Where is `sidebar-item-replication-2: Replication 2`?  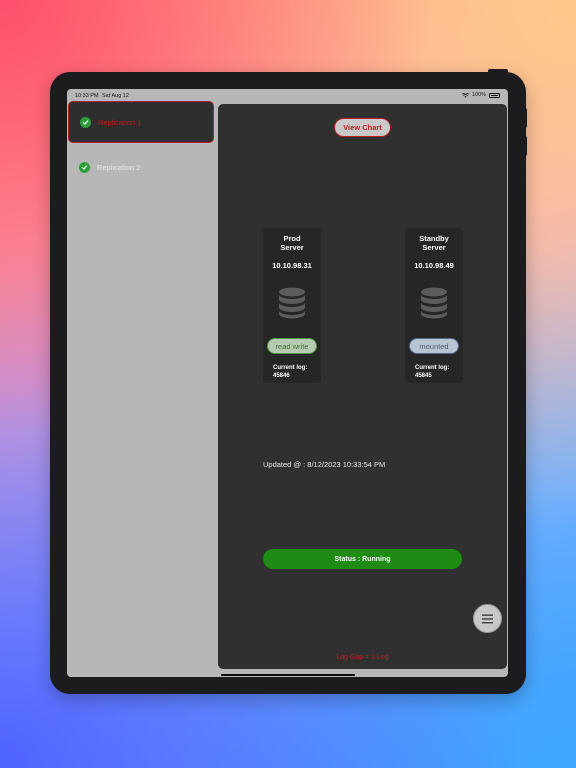 sidebar-item-replication-2: Replication 2 is located at coordinates (141, 167).